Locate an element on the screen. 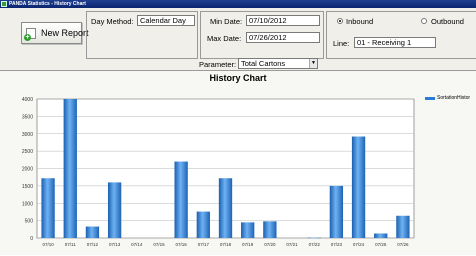  y-tick-label: 2000 is located at coordinates (27, 170).